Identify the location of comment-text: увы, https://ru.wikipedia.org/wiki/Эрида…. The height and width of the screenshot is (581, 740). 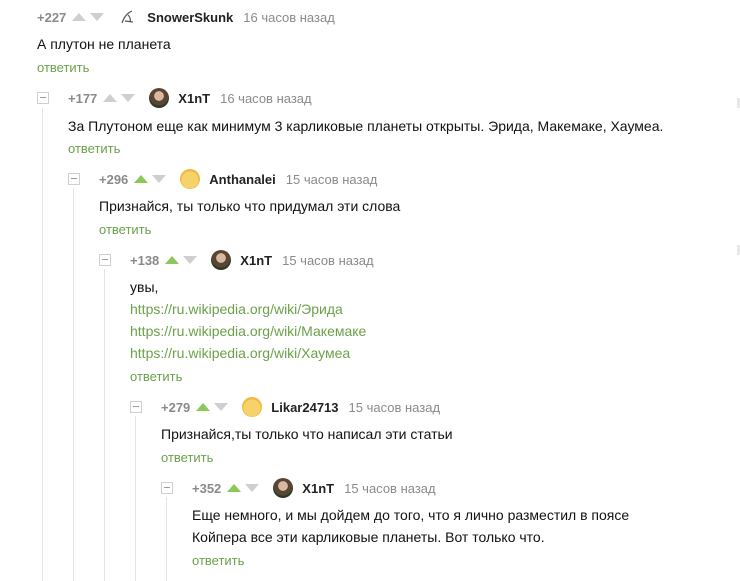
(248, 320).